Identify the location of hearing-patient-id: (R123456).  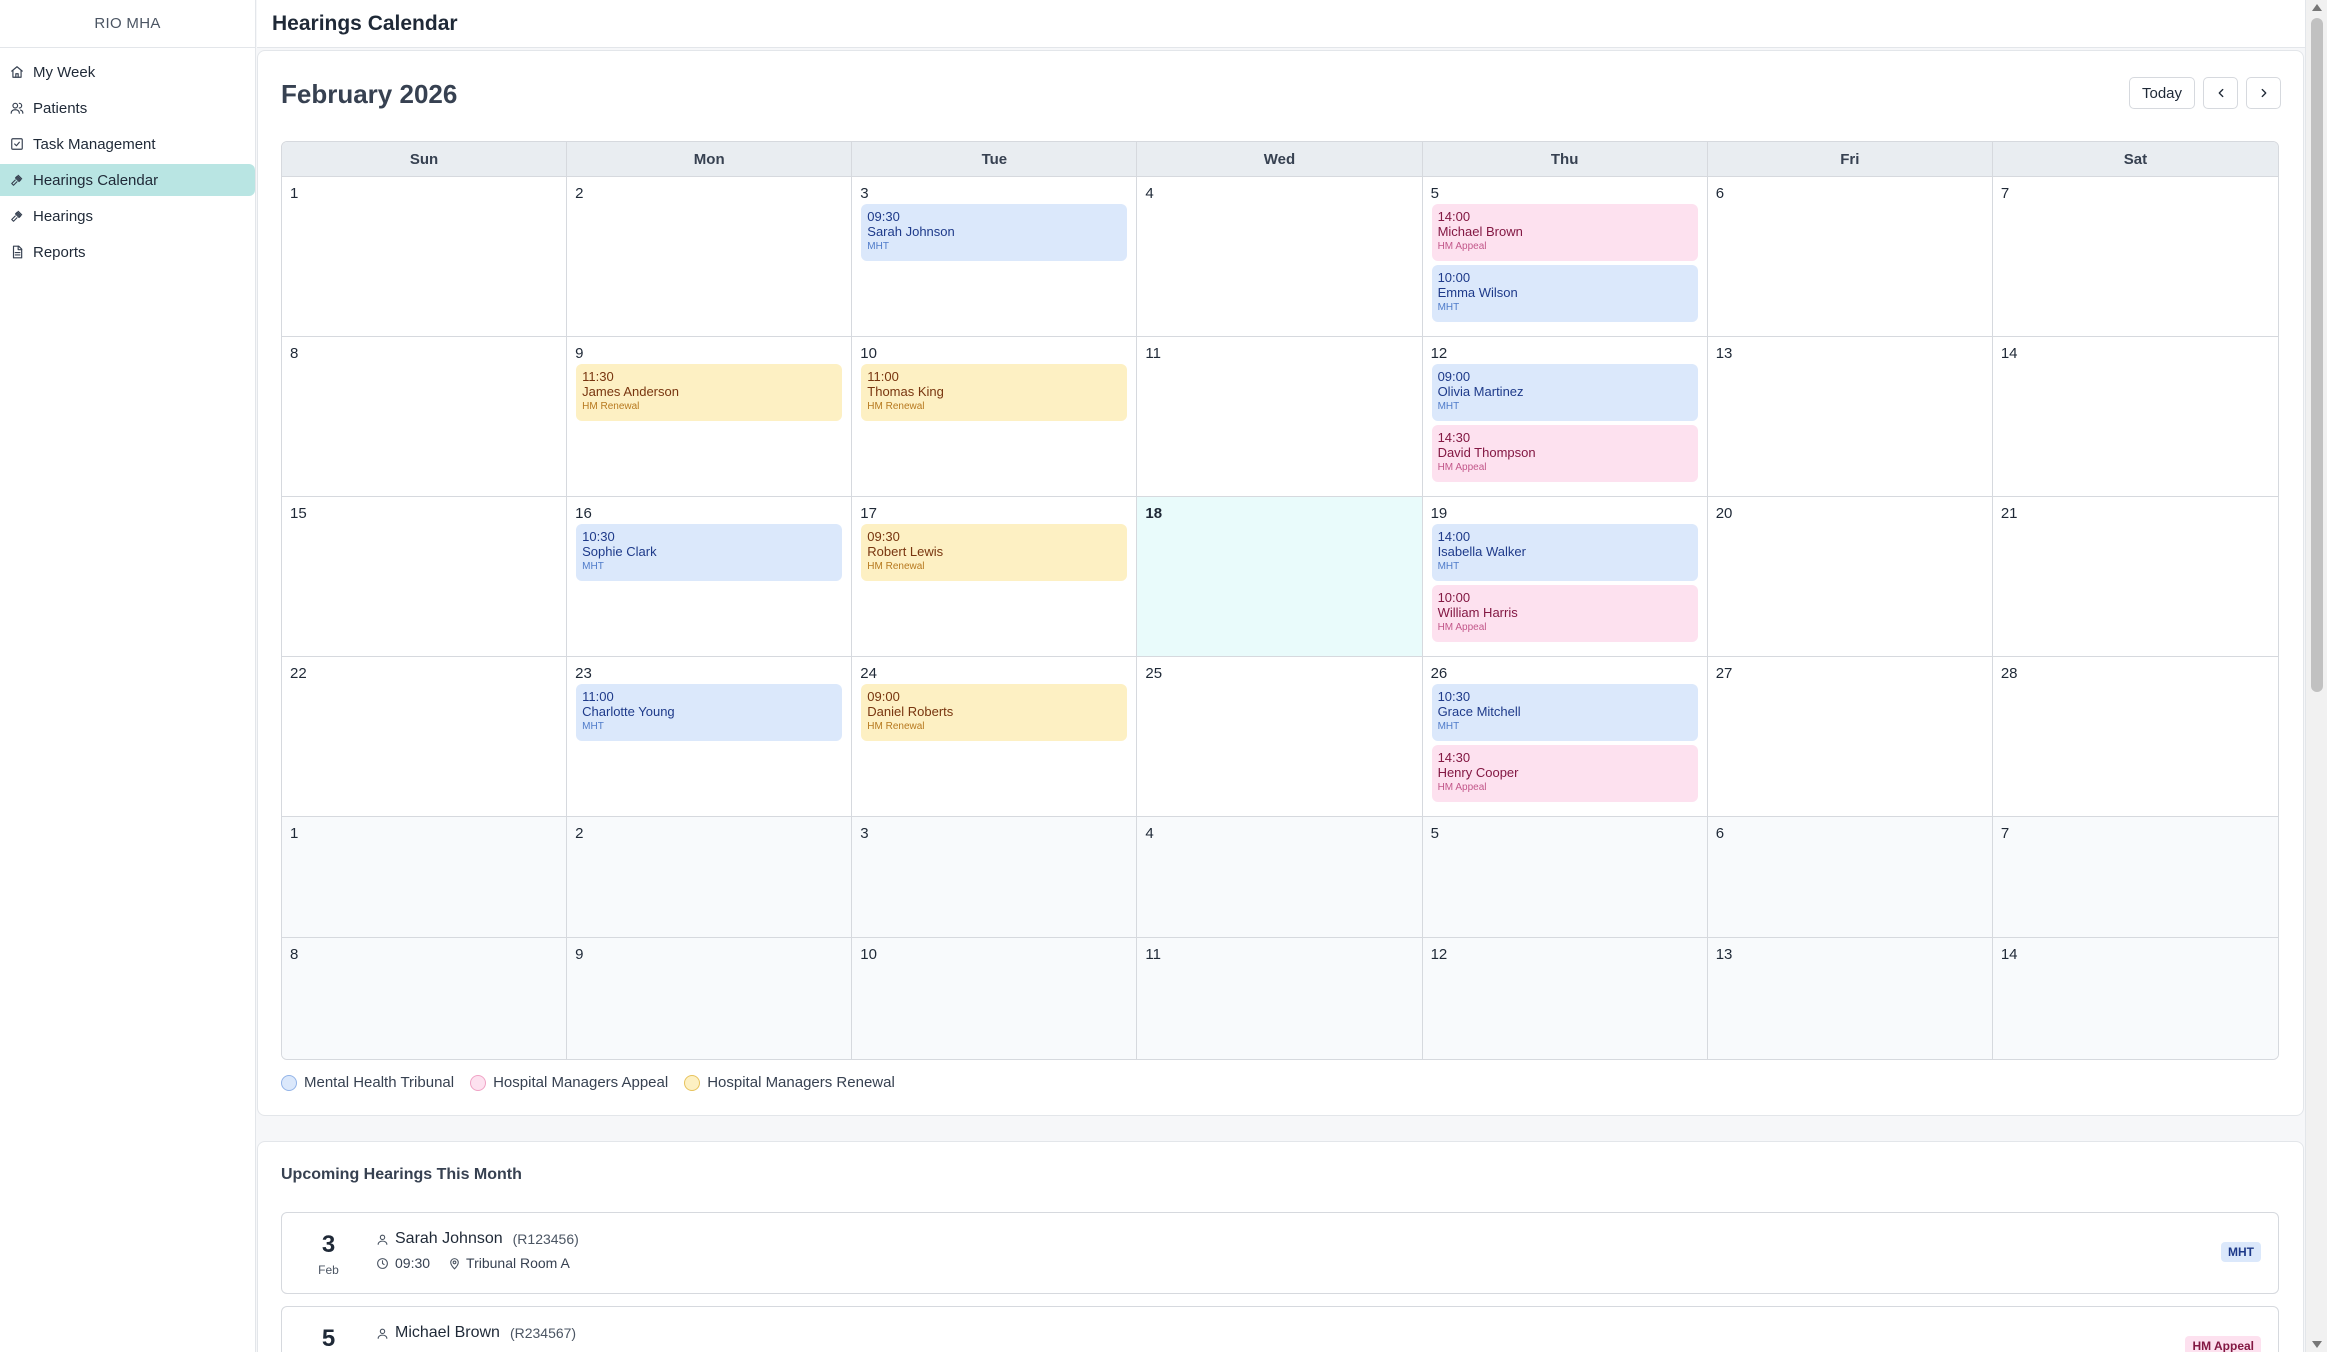
(545, 1239).